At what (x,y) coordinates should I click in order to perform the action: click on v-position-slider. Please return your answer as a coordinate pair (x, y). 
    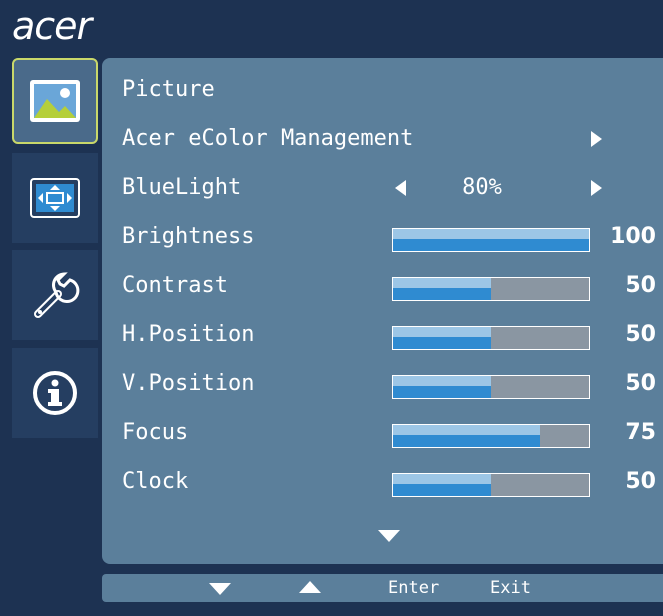
    Looking at the image, I should click on (491, 387).